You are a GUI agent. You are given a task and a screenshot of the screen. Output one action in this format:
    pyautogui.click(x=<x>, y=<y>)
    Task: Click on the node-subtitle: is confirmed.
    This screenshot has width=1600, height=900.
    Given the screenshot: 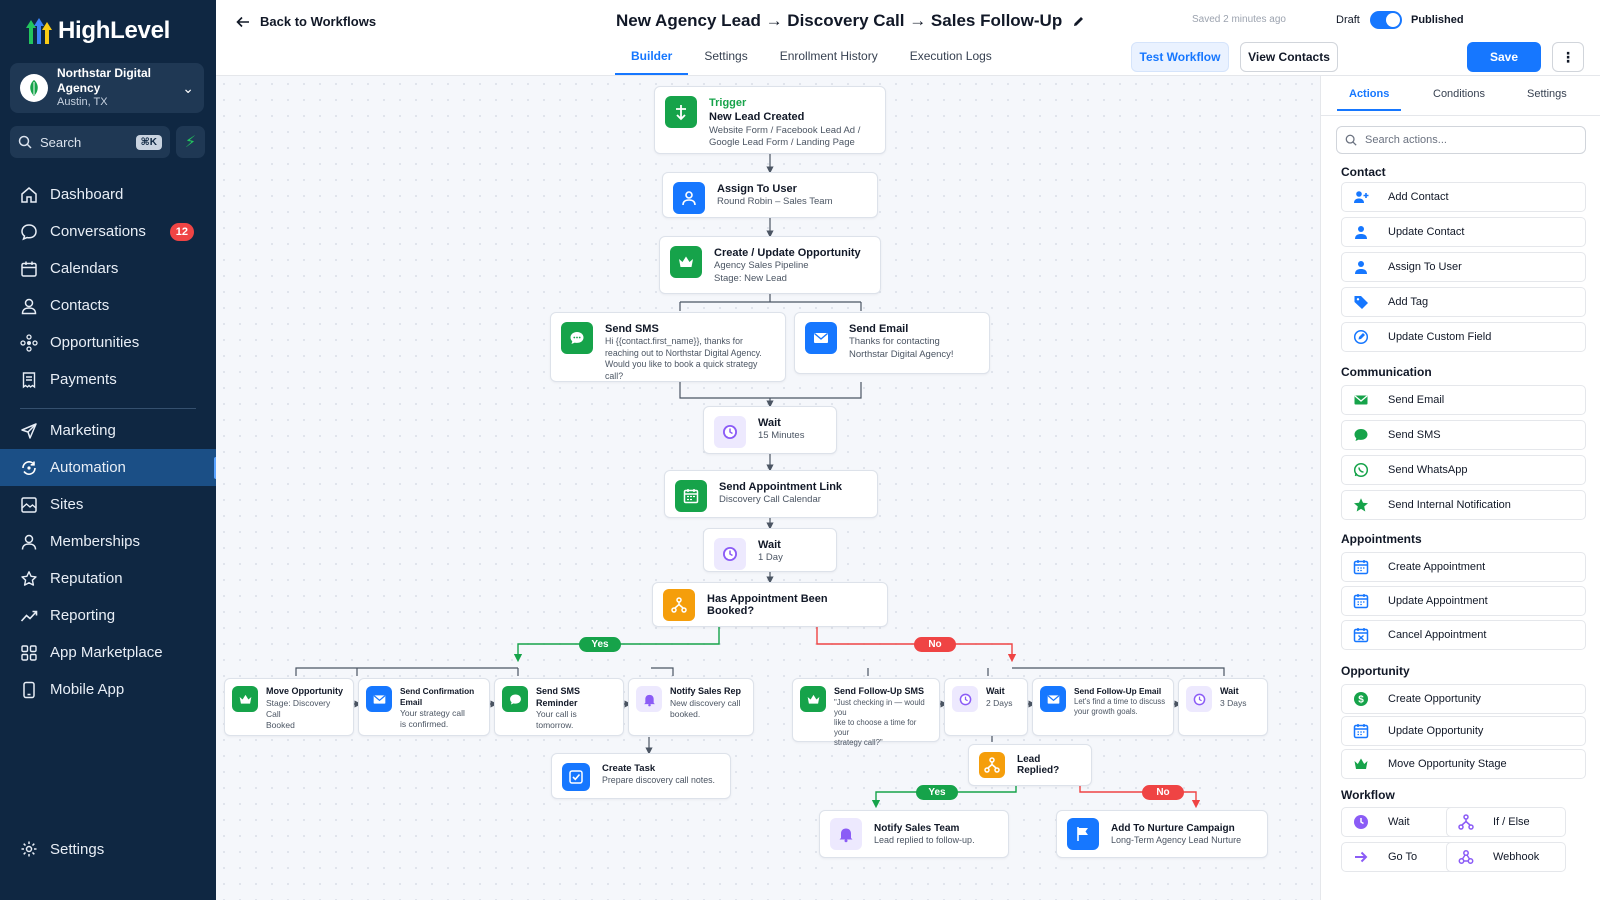 What is the action you would take?
    pyautogui.click(x=424, y=723)
    